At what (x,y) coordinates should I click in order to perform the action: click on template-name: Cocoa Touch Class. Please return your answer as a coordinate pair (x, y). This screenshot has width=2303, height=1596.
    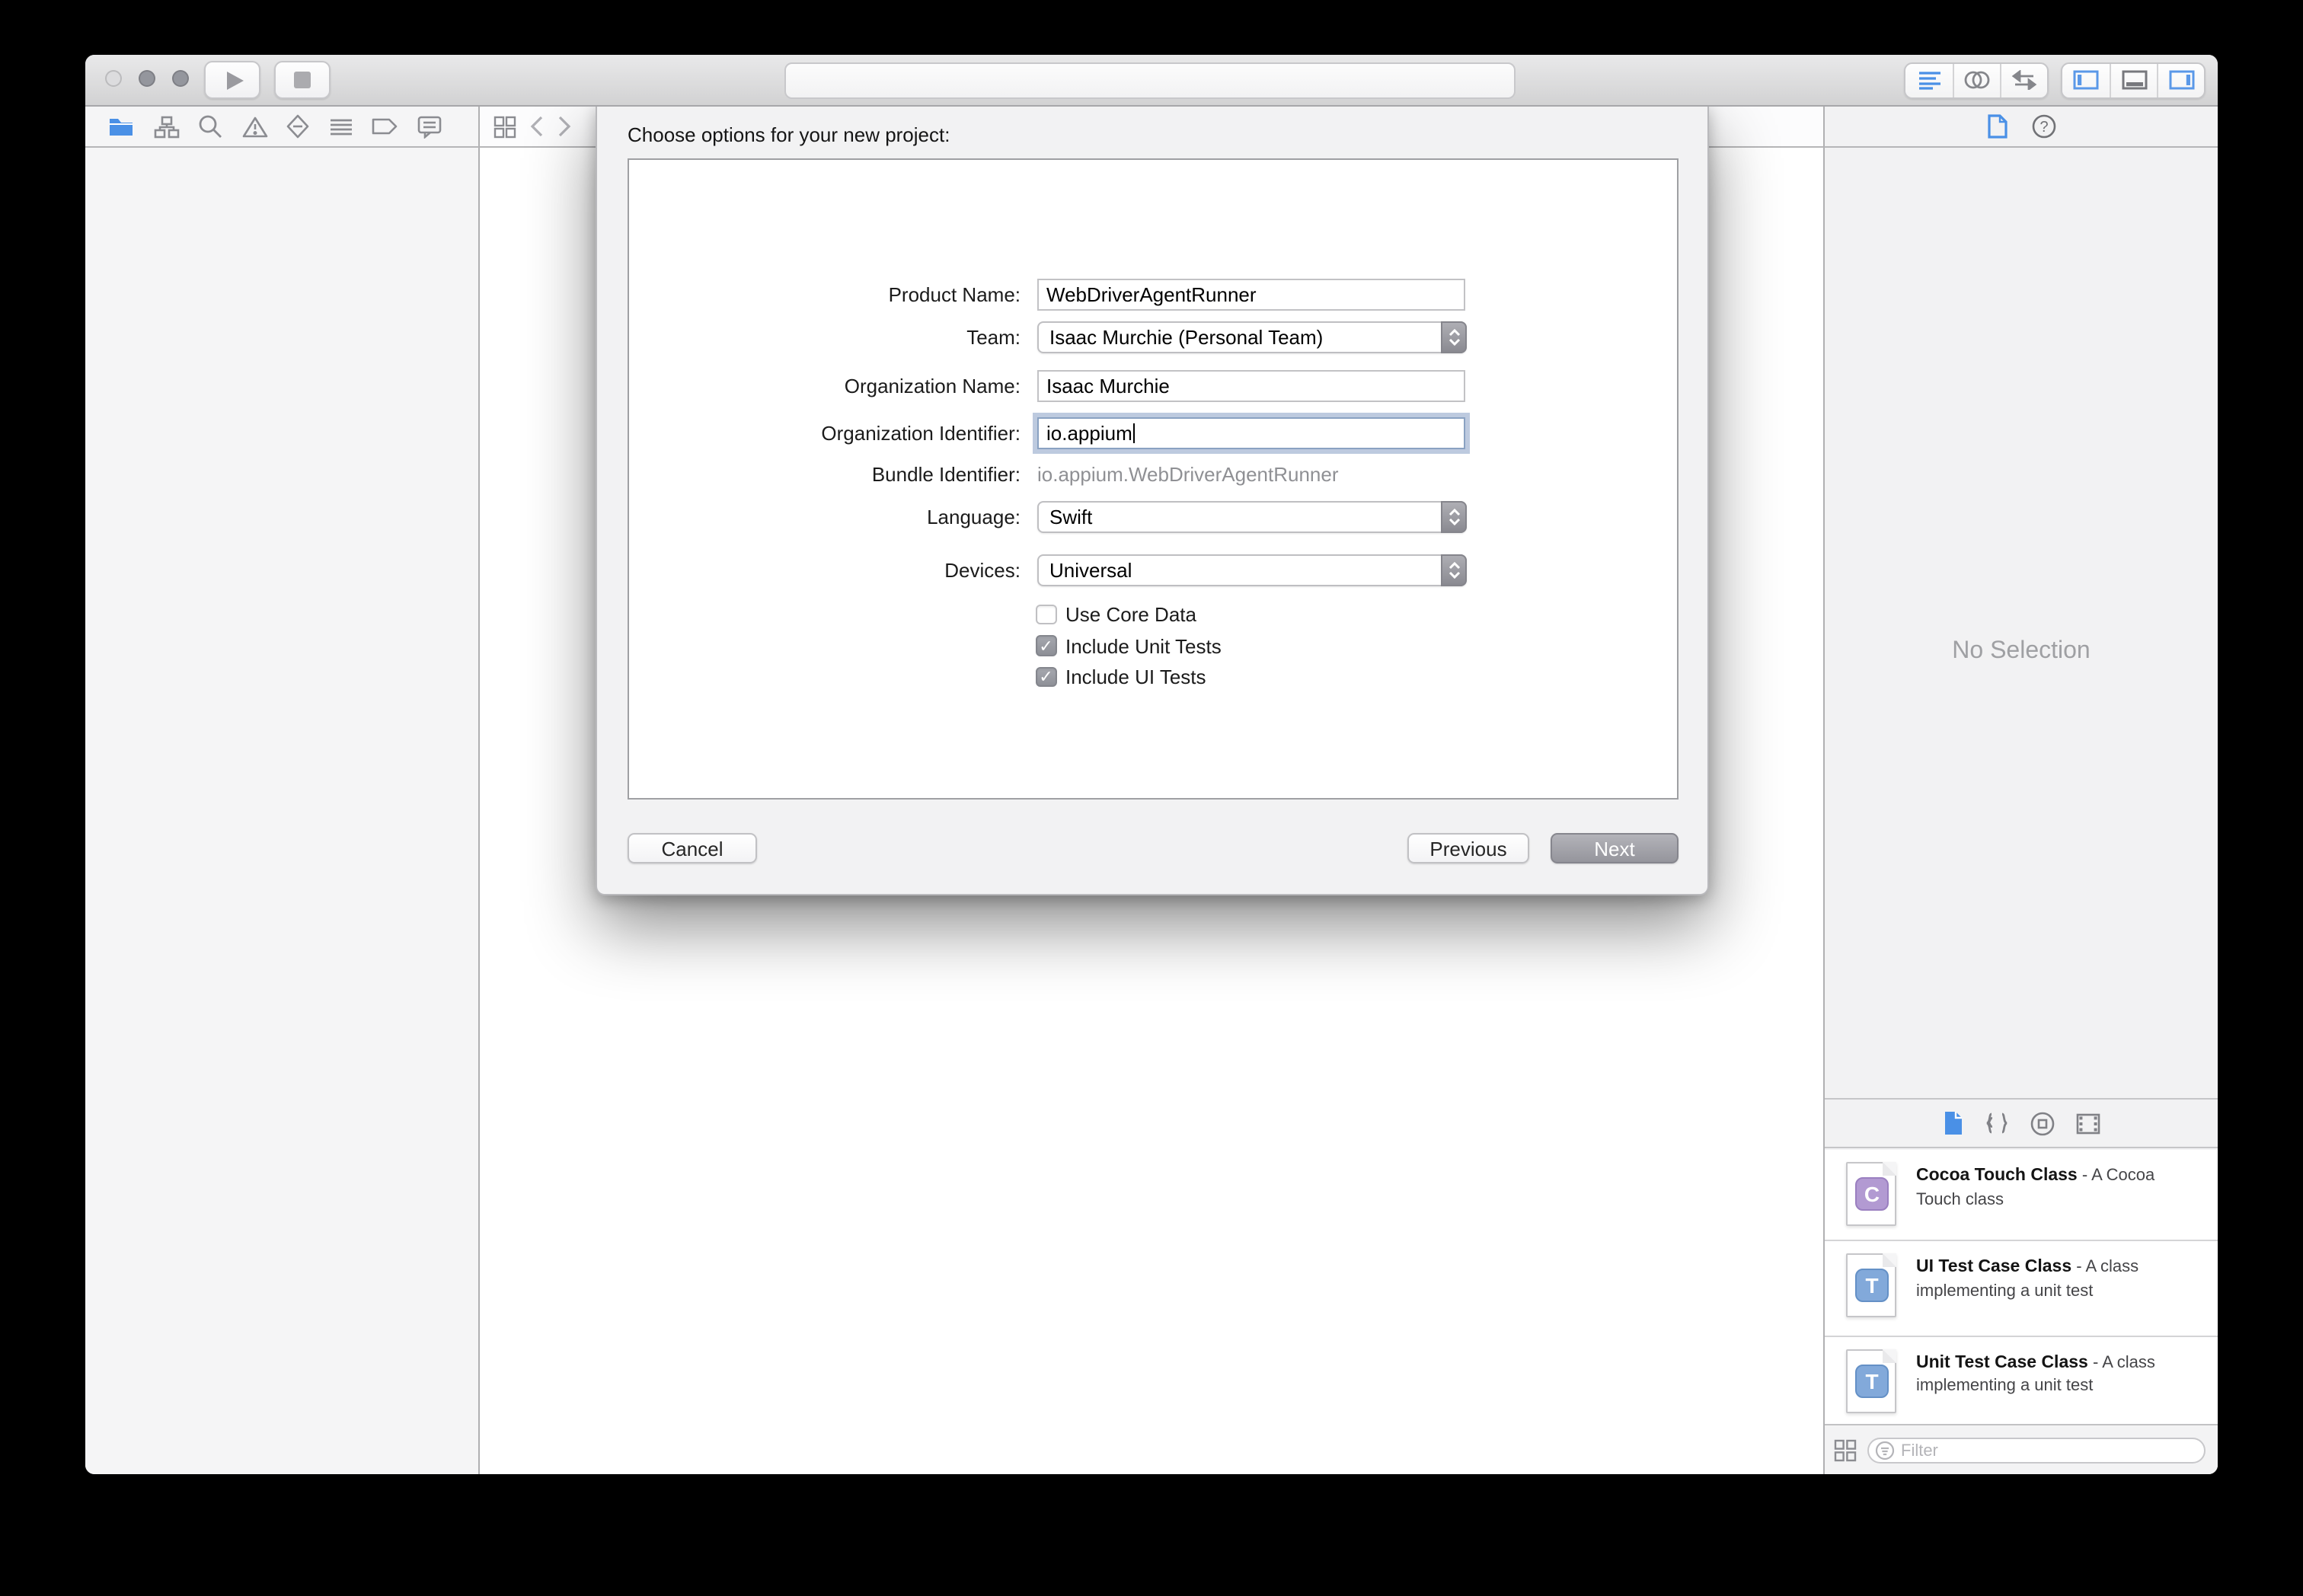
    Looking at the image, I should click on (1997, 1176).